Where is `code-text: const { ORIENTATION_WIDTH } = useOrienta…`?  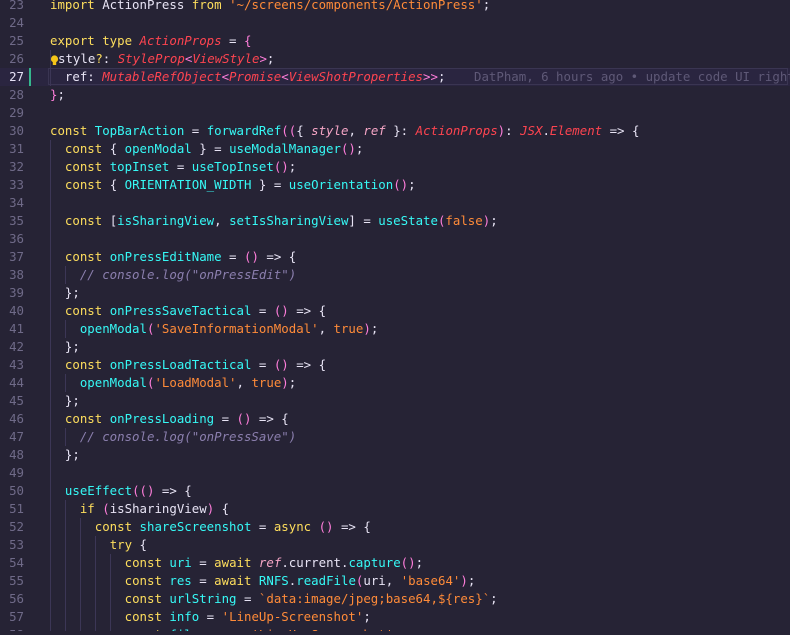
code-text: const { ORIENTATION_WIDTH } = useOrienta… is located at coordinates (233, 185).